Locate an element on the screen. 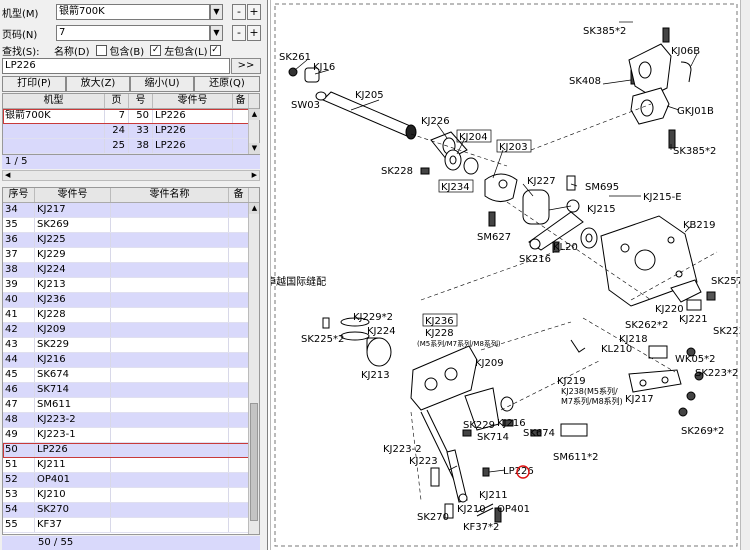 This screenshot has width=750, height=550. model-next-button: + is located at coordinates (254, 12).